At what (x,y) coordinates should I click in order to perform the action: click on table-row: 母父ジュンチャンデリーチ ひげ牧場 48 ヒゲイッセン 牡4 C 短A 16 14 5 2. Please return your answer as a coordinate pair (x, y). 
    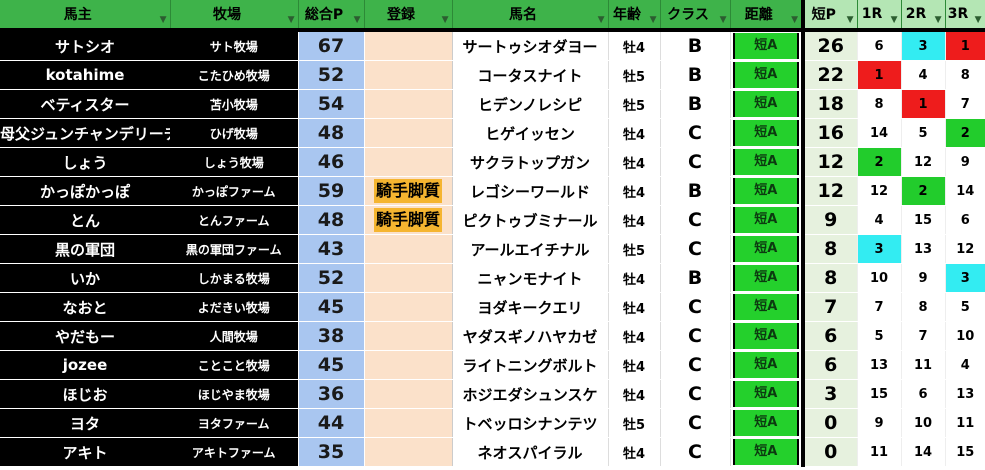
    Looking at the image, I should click on (492, 133).